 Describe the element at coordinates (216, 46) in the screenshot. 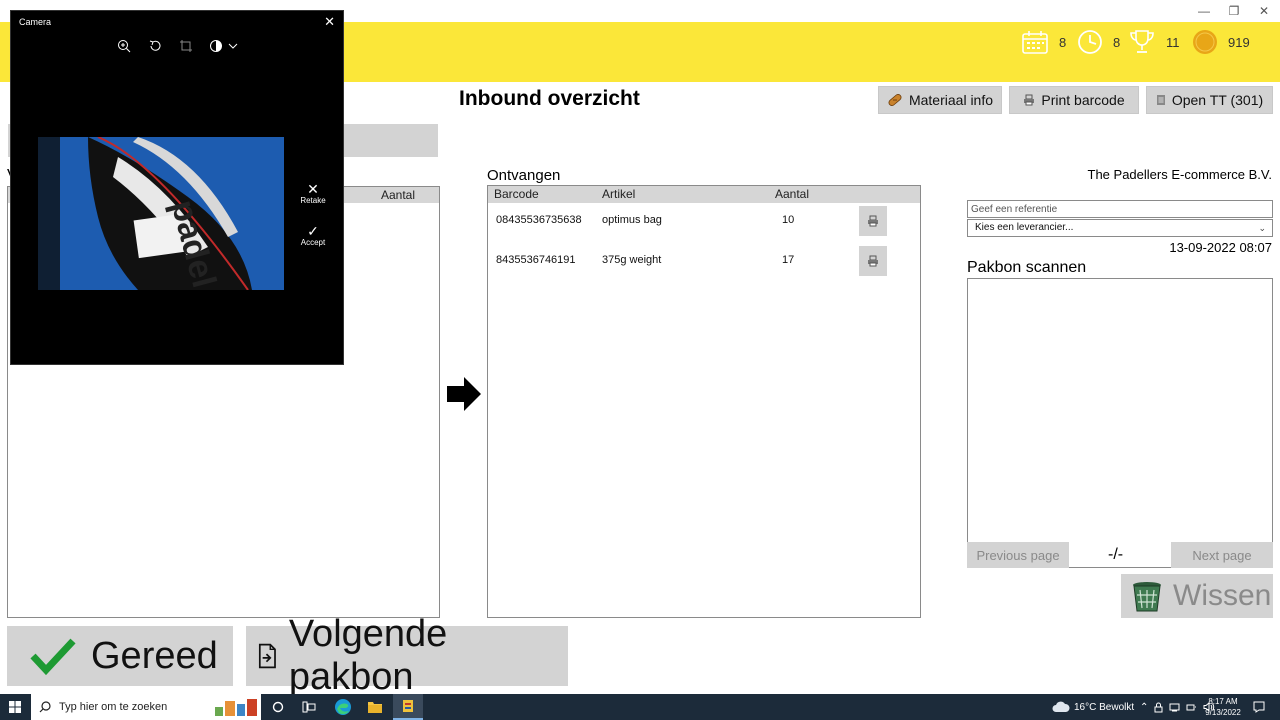

I see `filter-icon` at that location.